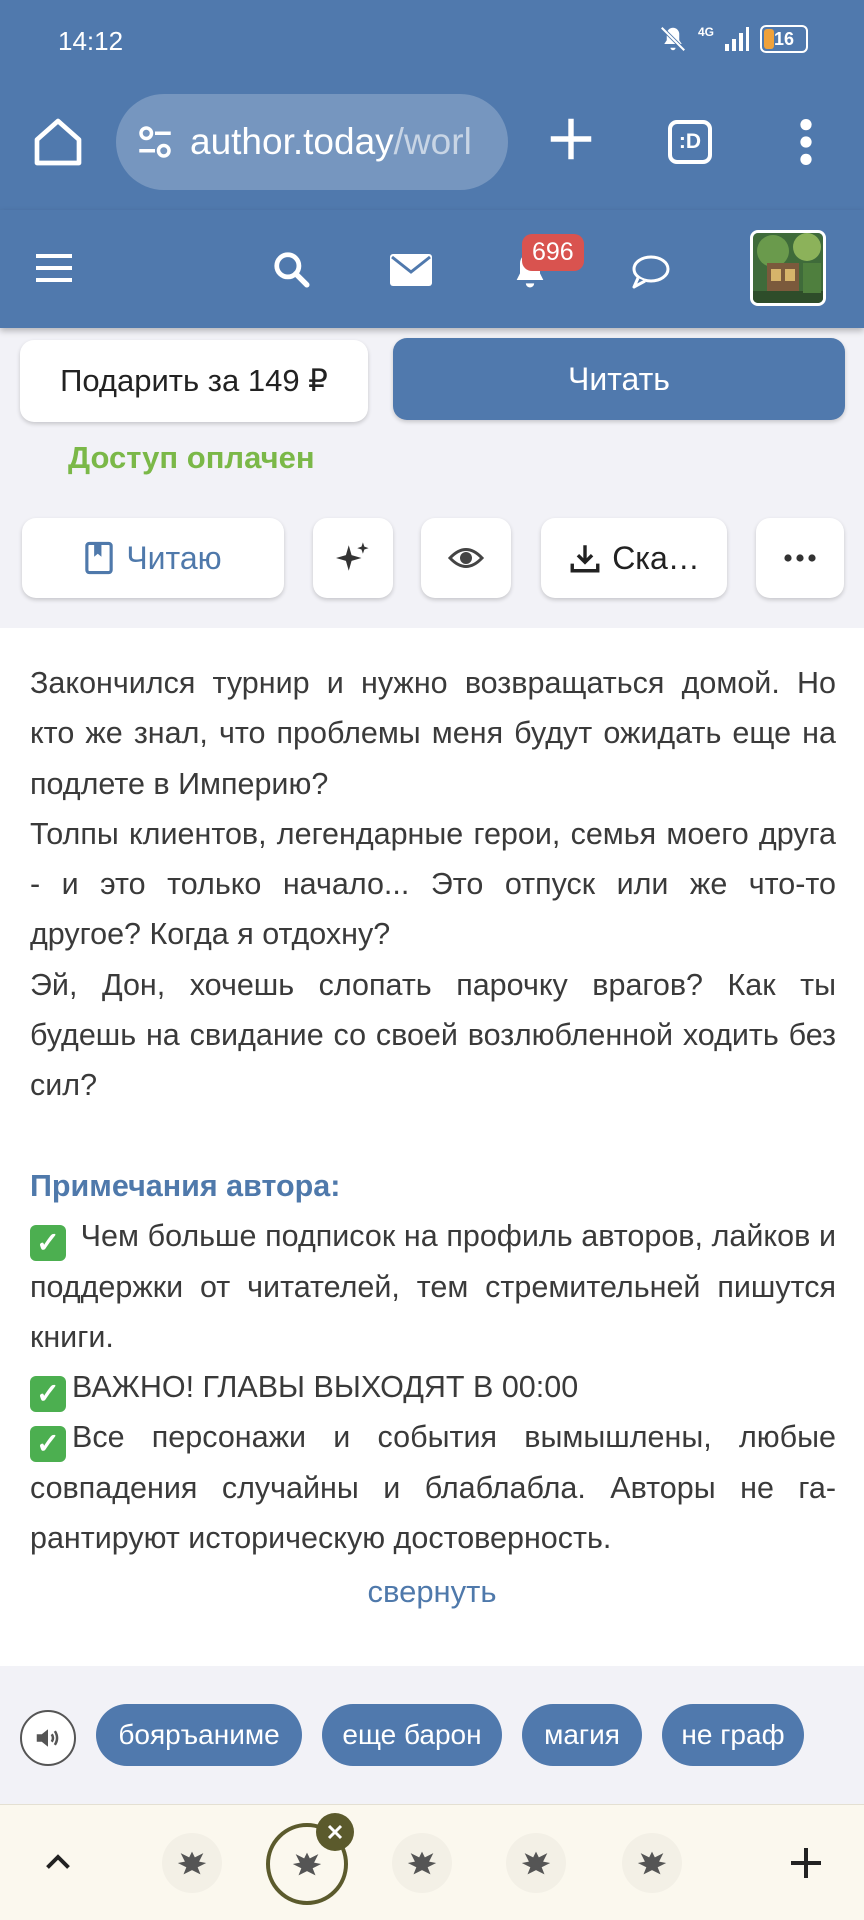 The image size is (864, 1920). I want to click on chevron-up-icon, so click(58, 1863).